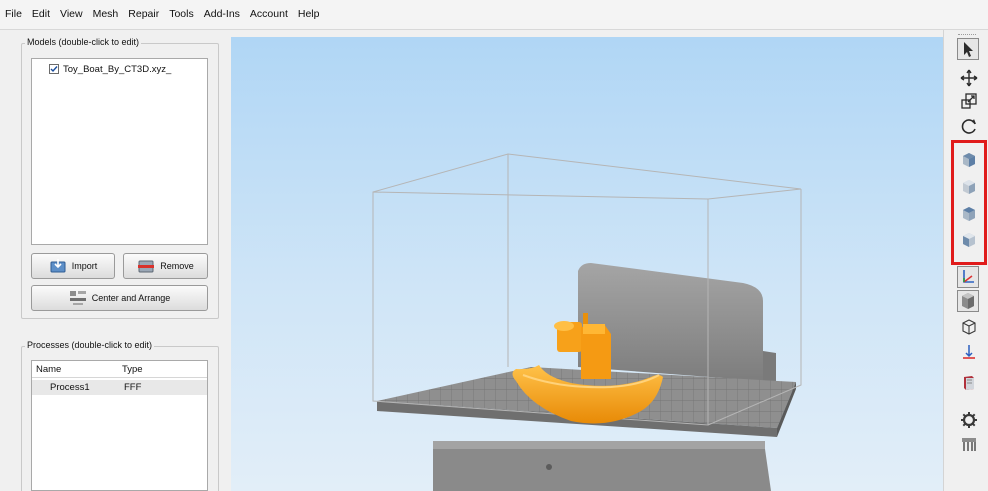 Image resolution: width=988 pixels, height=491 pixels. Describe the element at coordinates (146, 266) in the screenshot. I see `remove-icon` at that location.